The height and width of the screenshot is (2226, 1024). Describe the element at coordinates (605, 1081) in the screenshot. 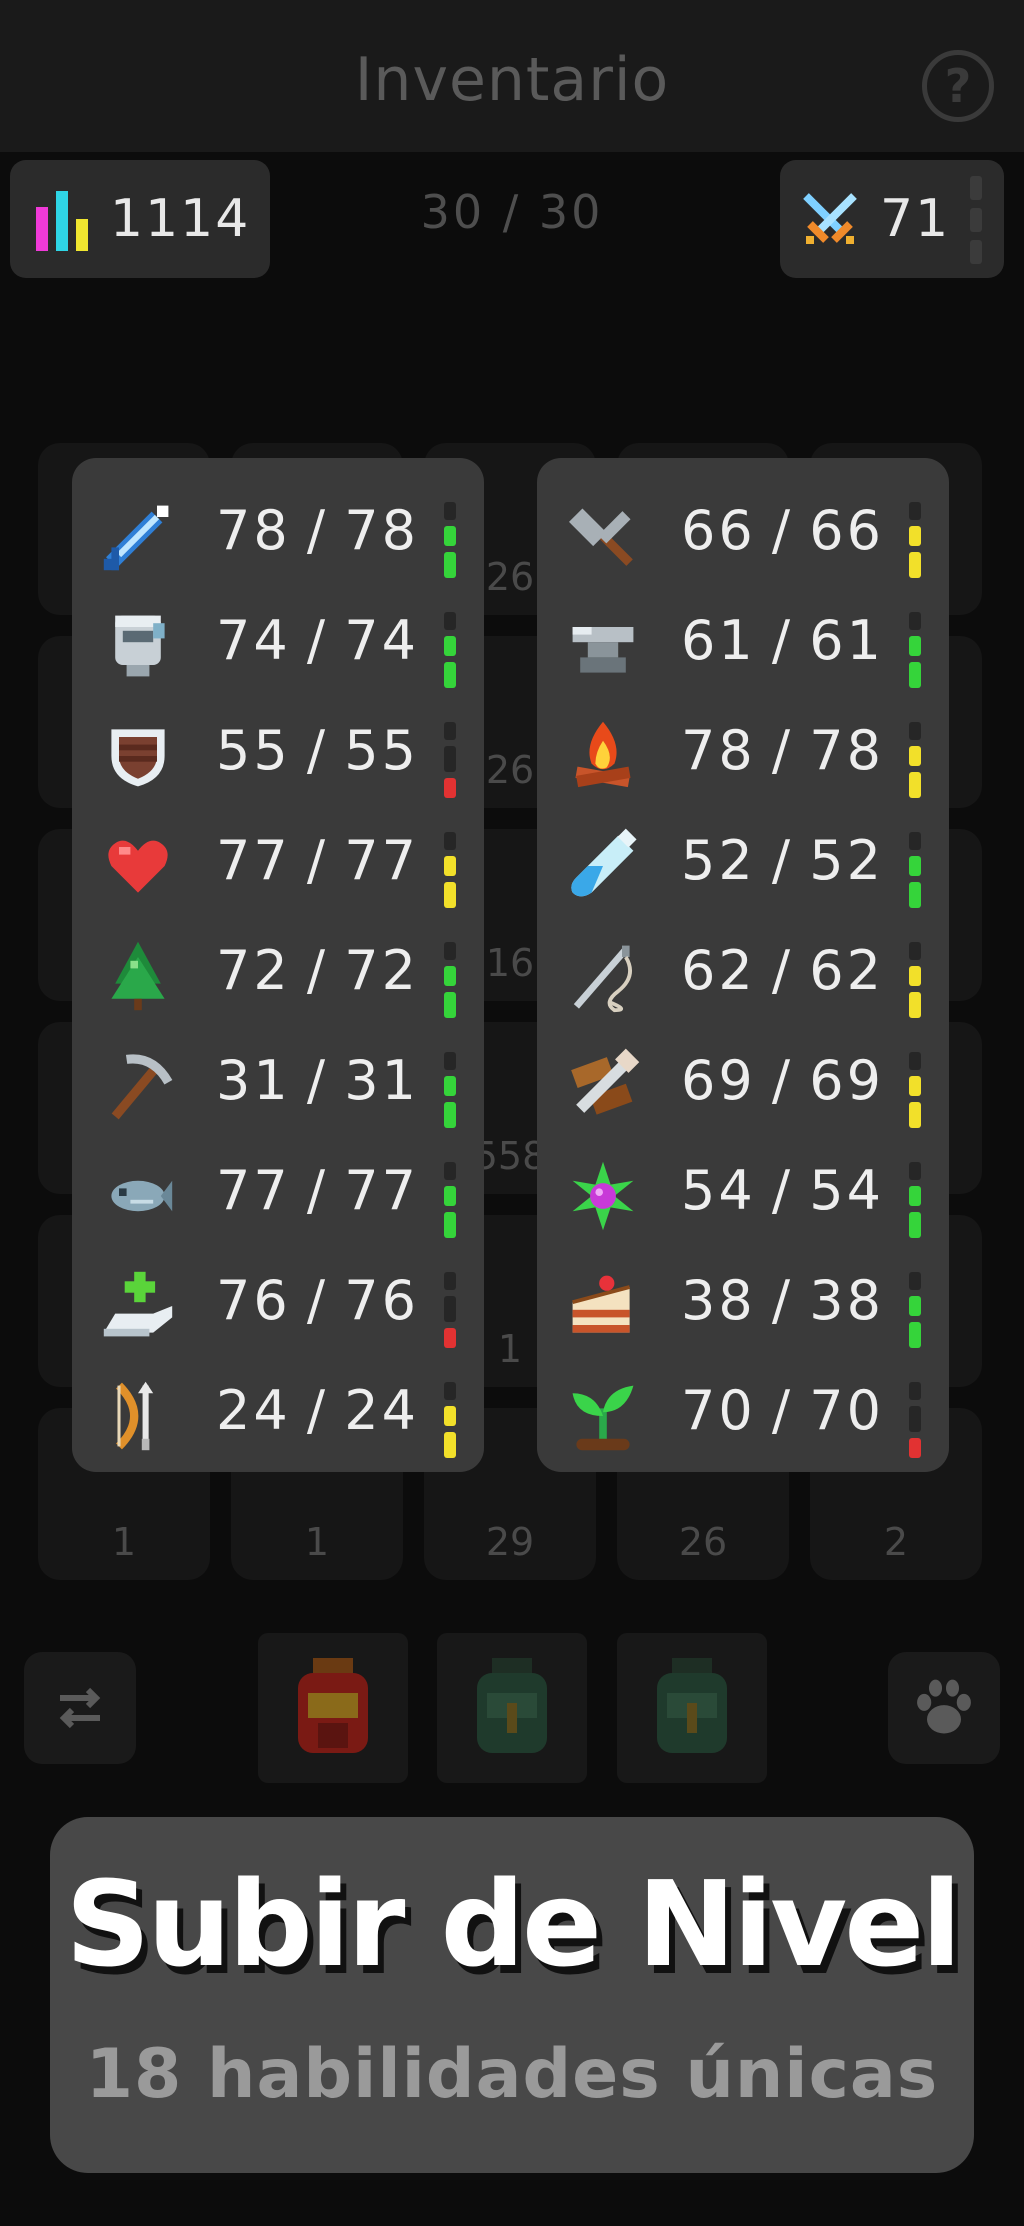

I see `saw-wood-icon` at that location.